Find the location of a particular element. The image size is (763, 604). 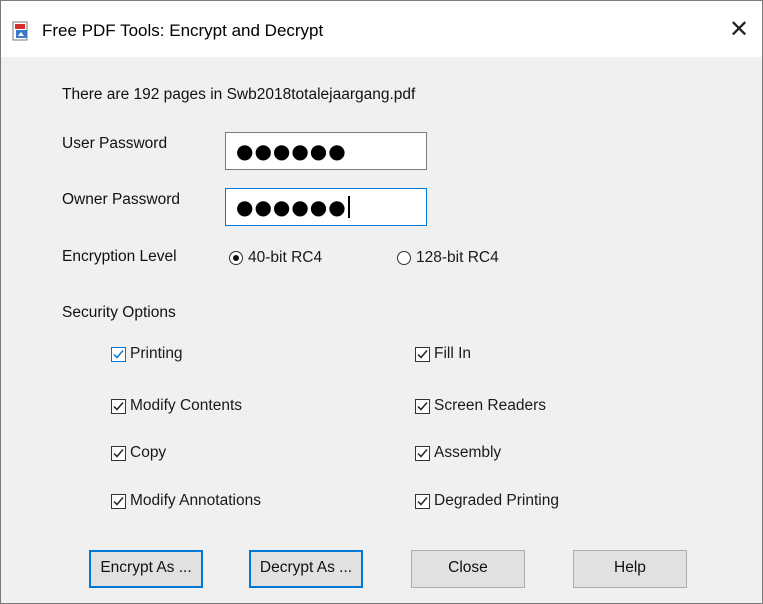

radio-128bit-rc4: 128-bit RC4 is located at coordinates (448, 258).